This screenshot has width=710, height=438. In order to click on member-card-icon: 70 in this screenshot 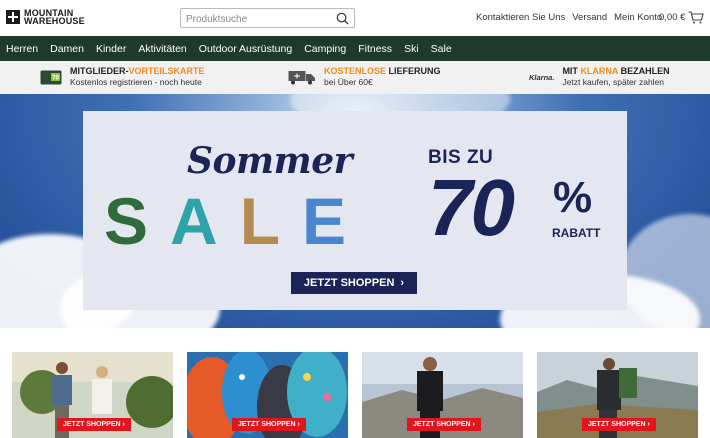, I will do `click(51, 77)`.